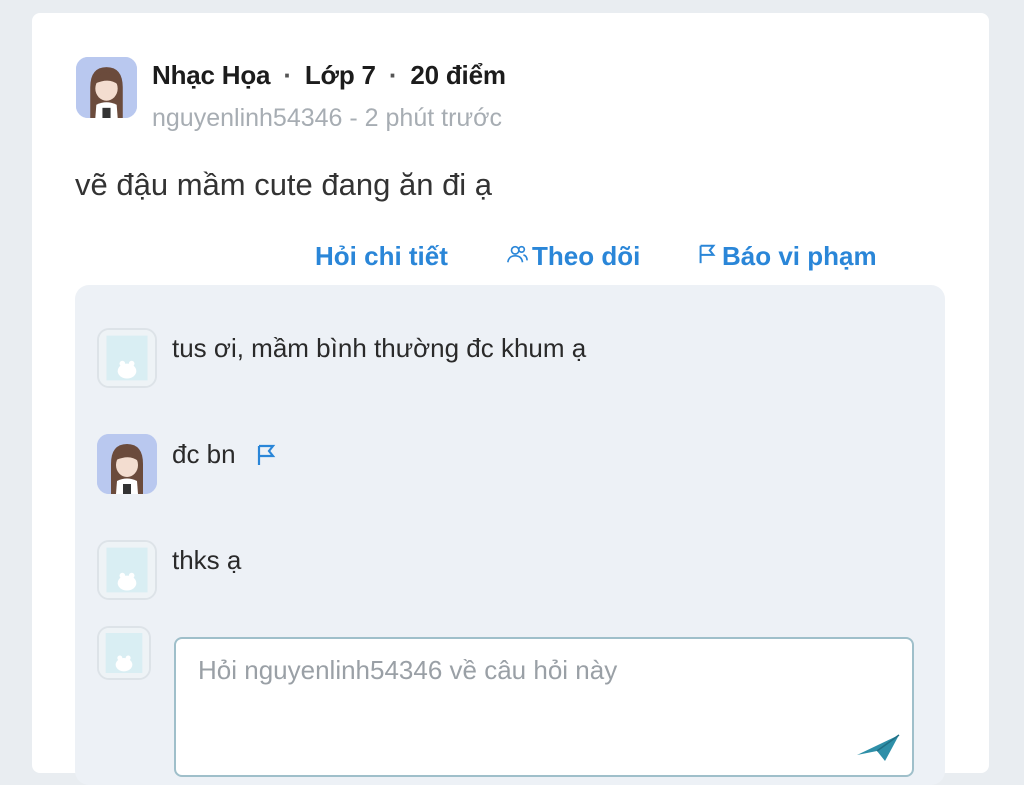 This screenshot has width=1024, height=785. I want to click on reply-input-box, so click(544, 707).